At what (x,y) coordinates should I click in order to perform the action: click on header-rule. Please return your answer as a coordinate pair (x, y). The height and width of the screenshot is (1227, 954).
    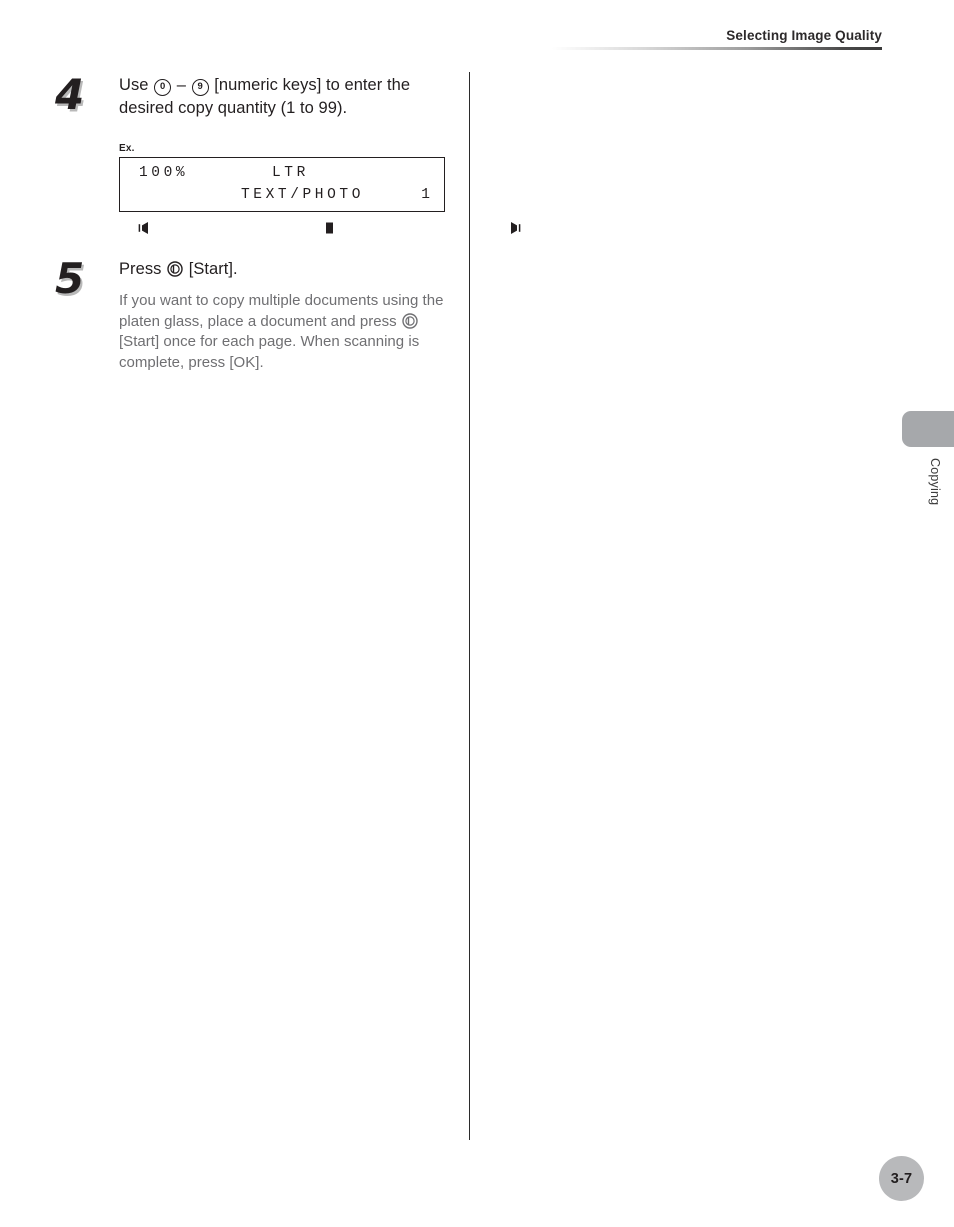
    Looking at the image, I should click on (717, 48).